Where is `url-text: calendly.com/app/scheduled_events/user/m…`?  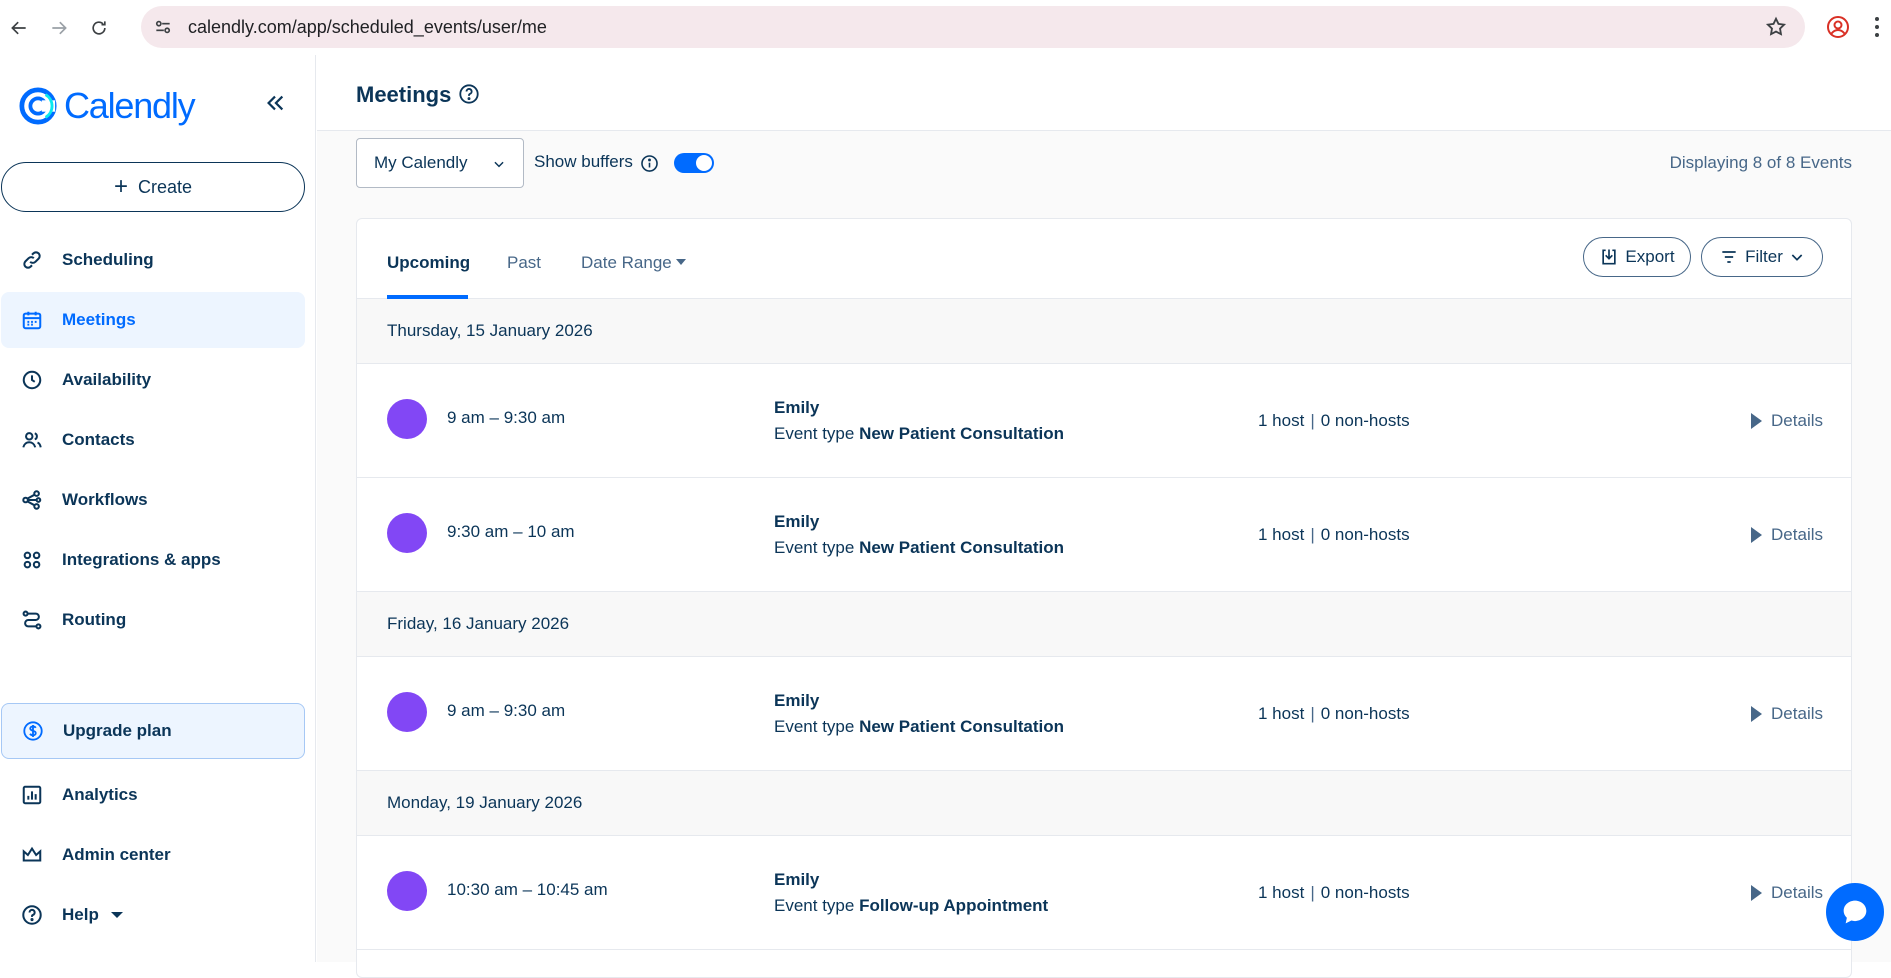
url-text: calendly.com/app/scheduled_events/user/m… is located at coordinates (367, 27).